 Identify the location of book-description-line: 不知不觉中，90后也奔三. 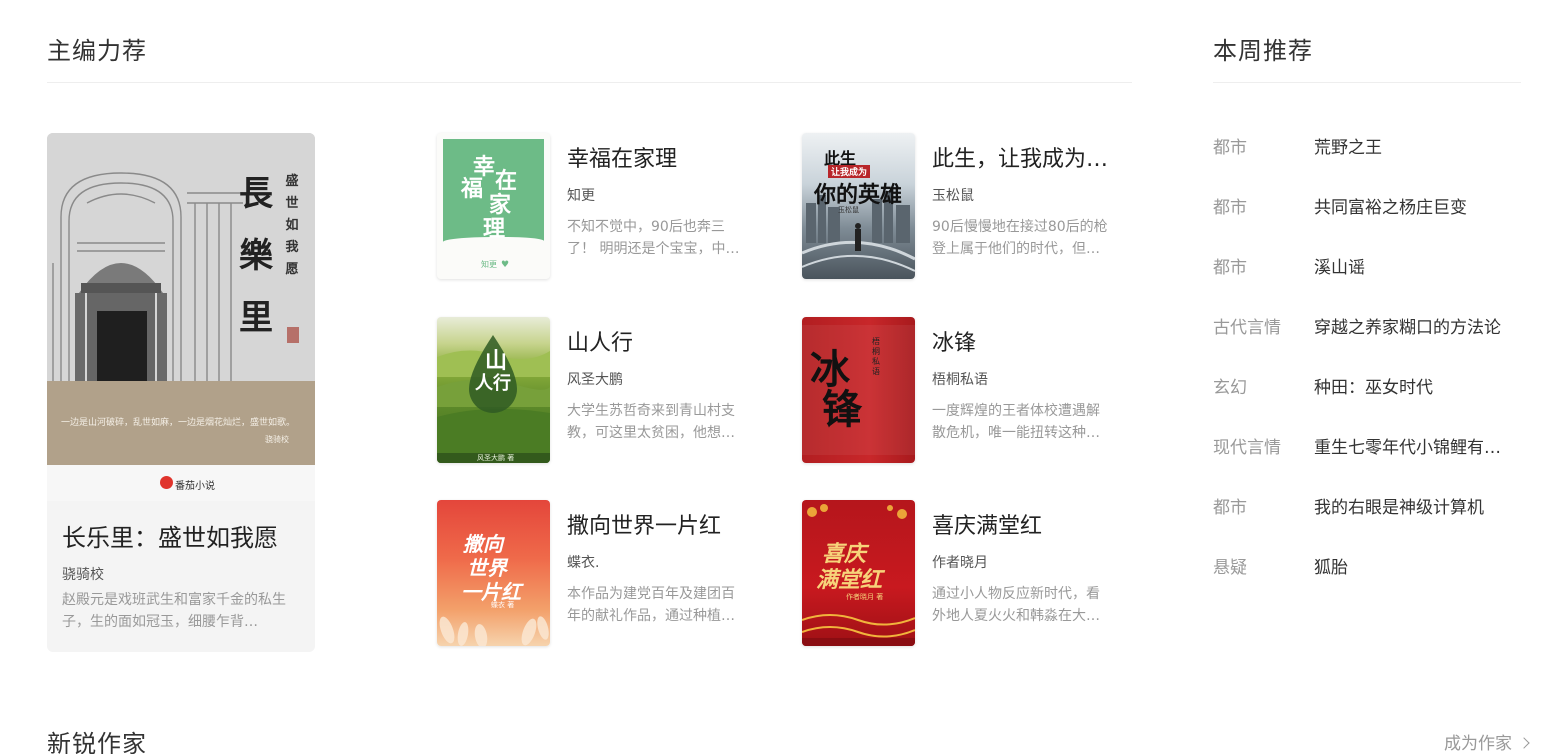
(646, 227).